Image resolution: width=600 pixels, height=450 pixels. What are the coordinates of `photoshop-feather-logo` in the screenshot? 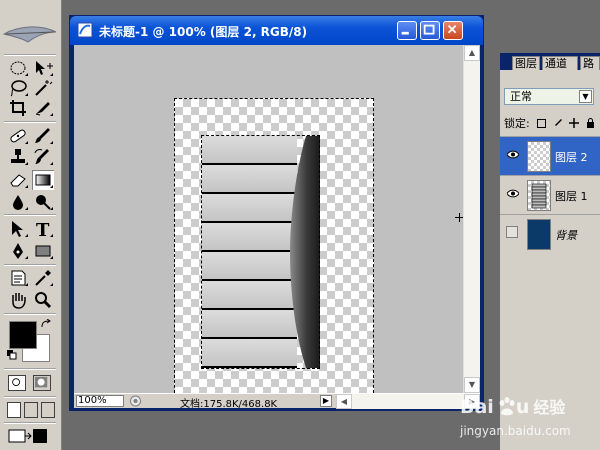 It's located at (29, 34).